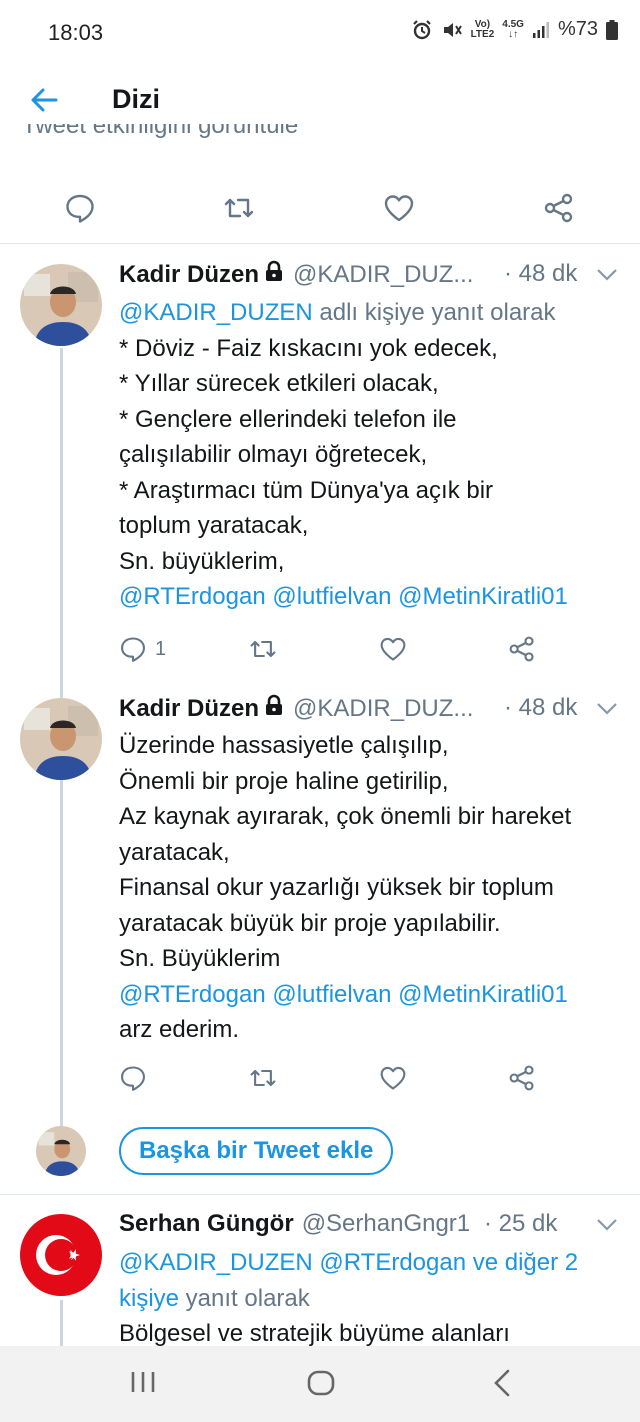 The height and width of the screenshot is (1422, 640). Describe the element at coordinates (200, 958) in the screenshot. I see `text-line: Sn. Büyüklerim` at that location.